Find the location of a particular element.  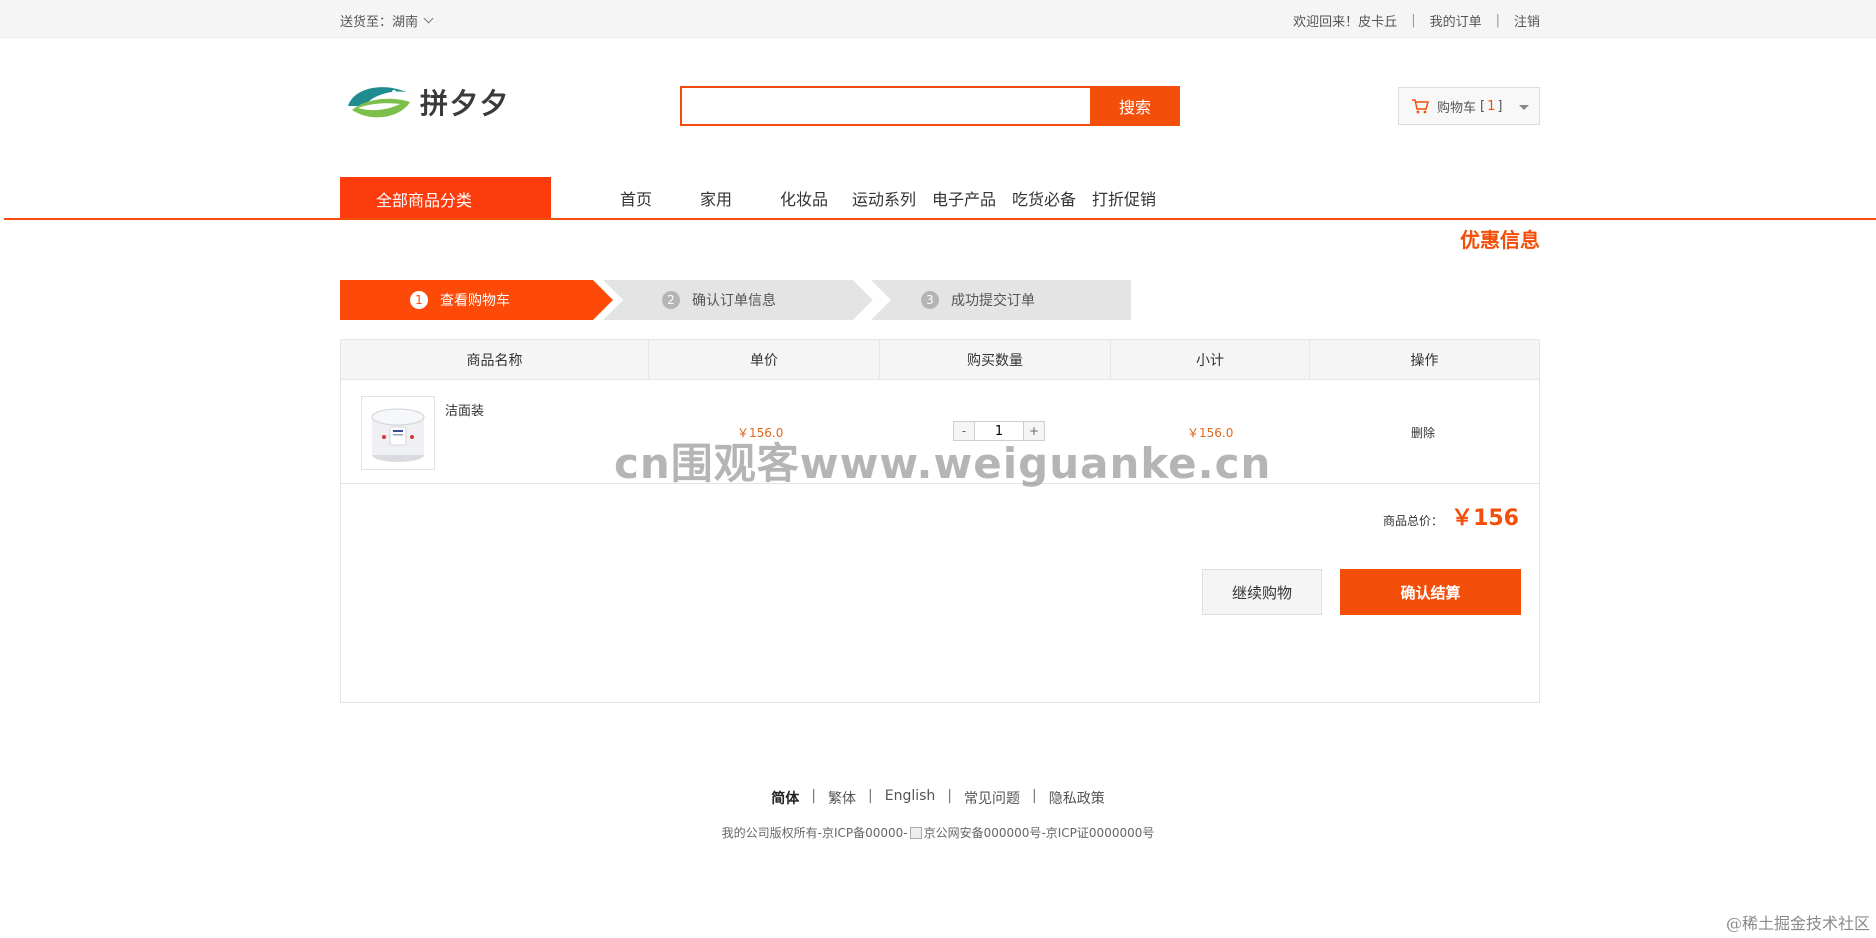

welcome-user-link: 欢迎回来！皮卡丘 is located at coordinates (1345, 20).